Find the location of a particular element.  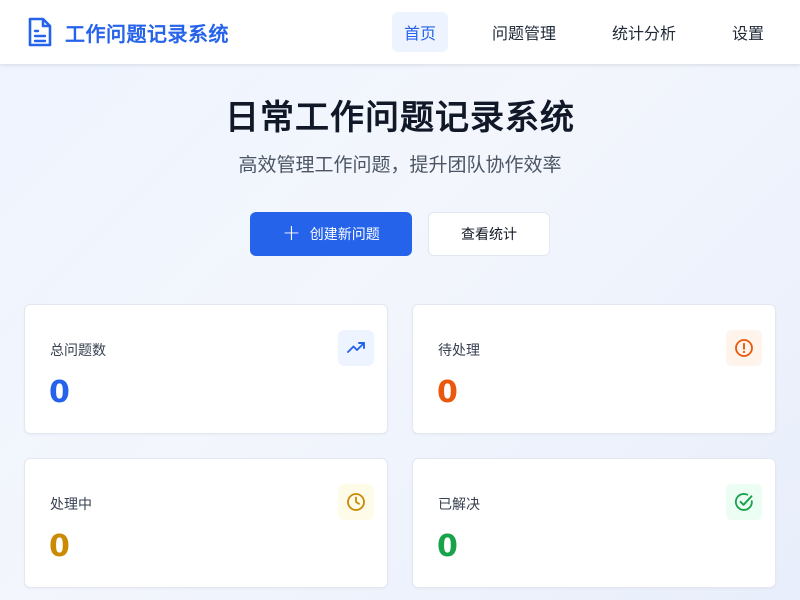

plus-icon: + is located at coordinates (291, 233).